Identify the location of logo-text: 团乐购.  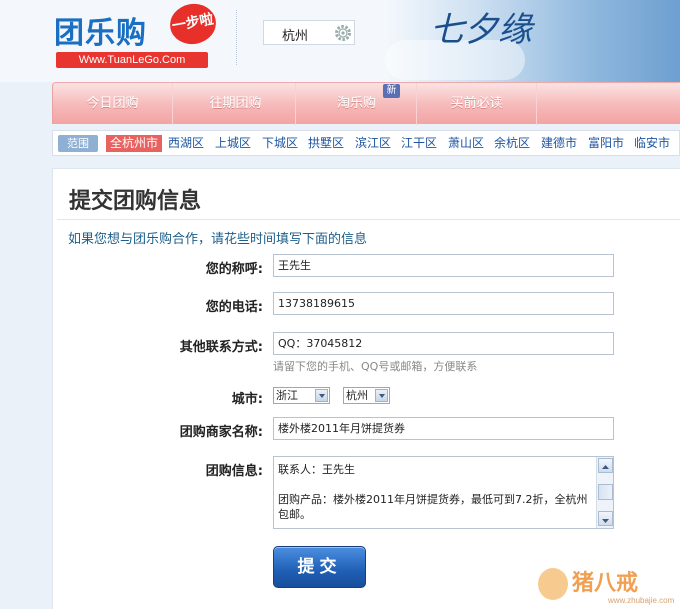
(100, 33).